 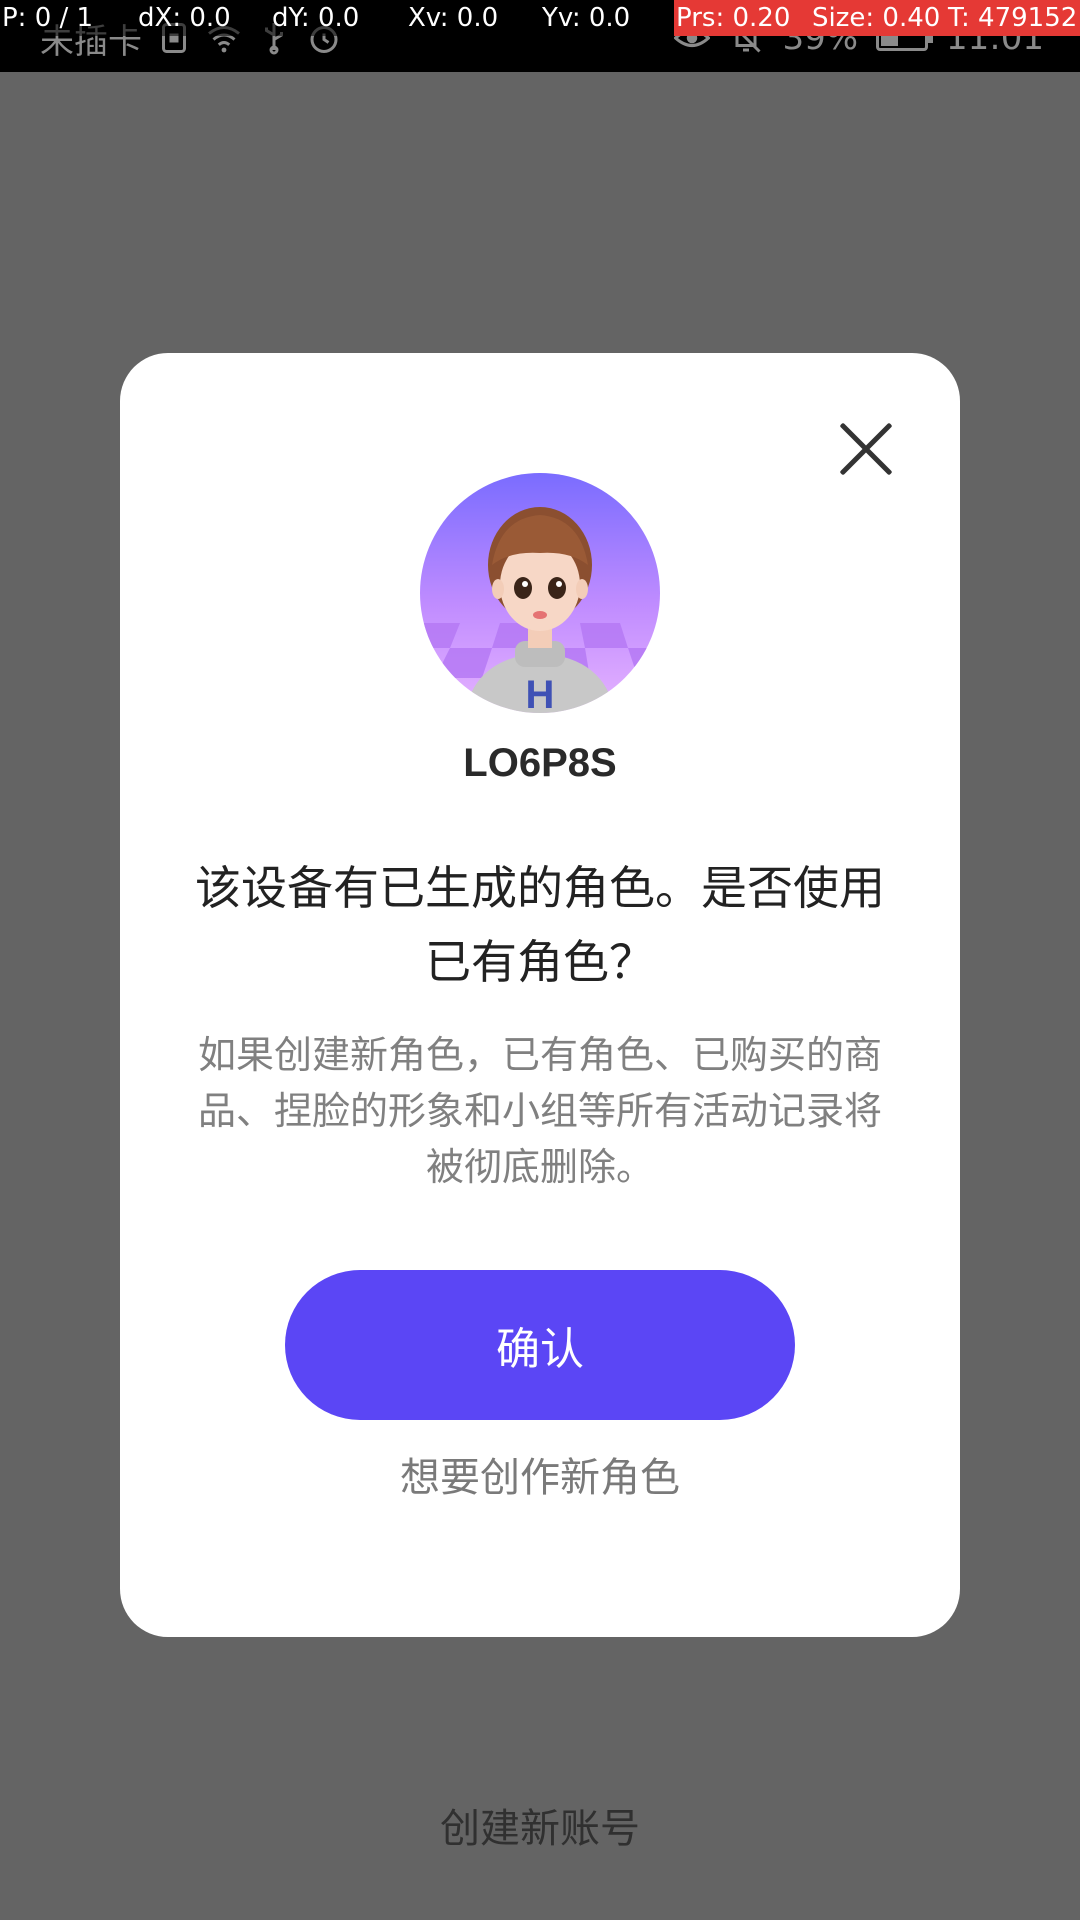 I want to click on create-new-account-link: 创建新账号, so click(x=540, y=1825).